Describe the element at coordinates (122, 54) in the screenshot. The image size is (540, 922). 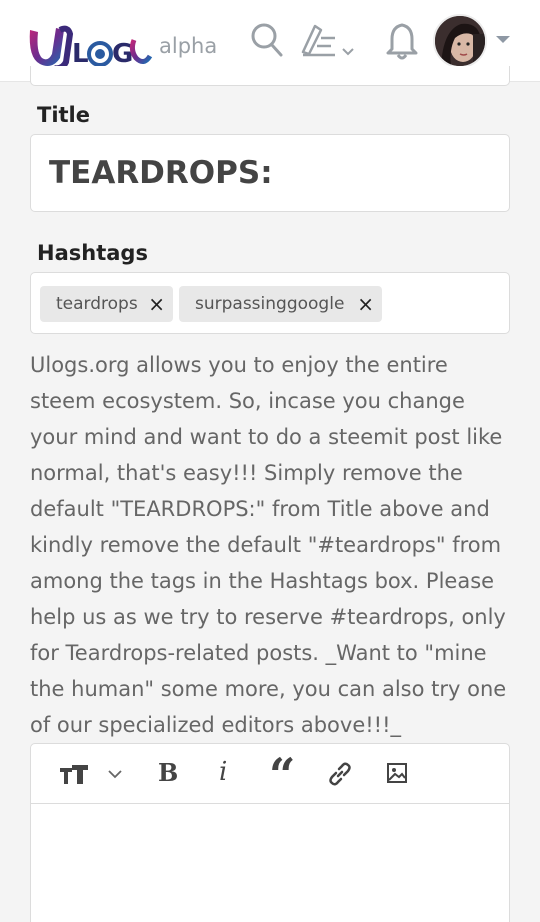
I see `svg-text: G` at that location.